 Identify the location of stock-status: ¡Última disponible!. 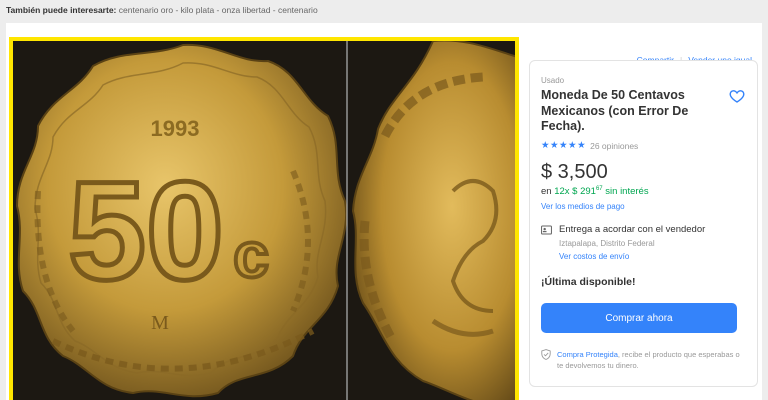
(588, 282).